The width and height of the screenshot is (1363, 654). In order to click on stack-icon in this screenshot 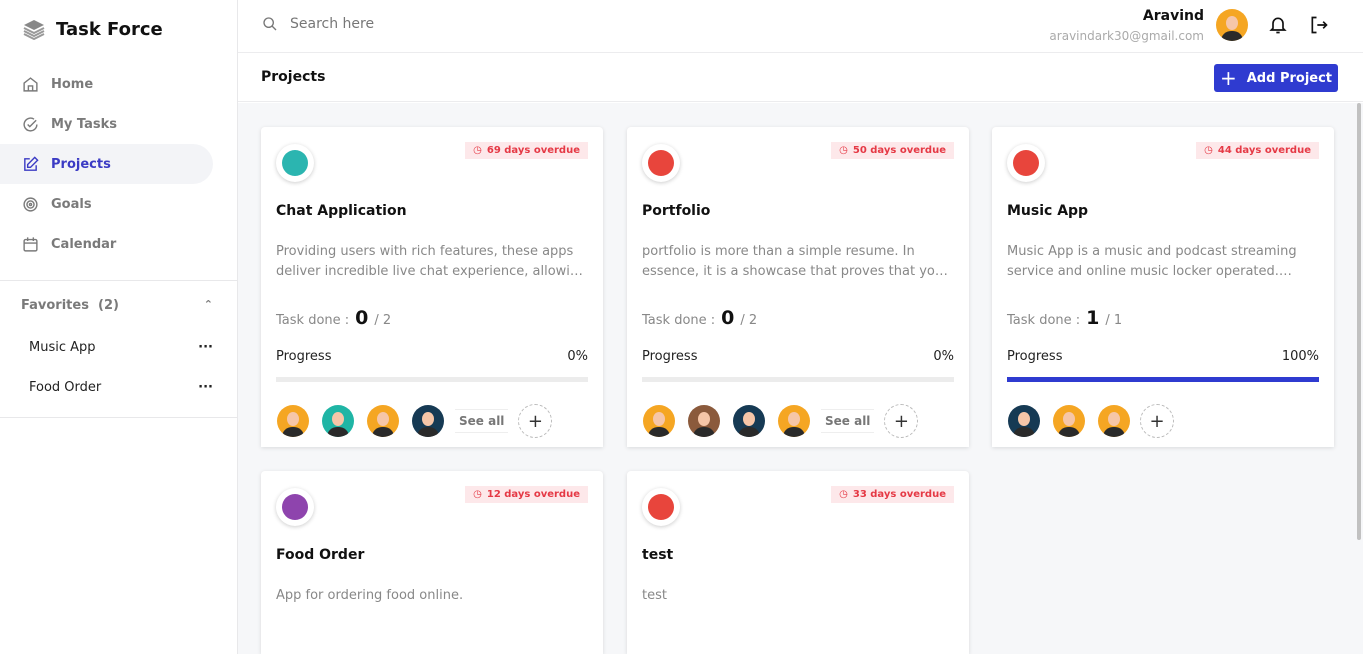, I will do `click(34, 30)`.